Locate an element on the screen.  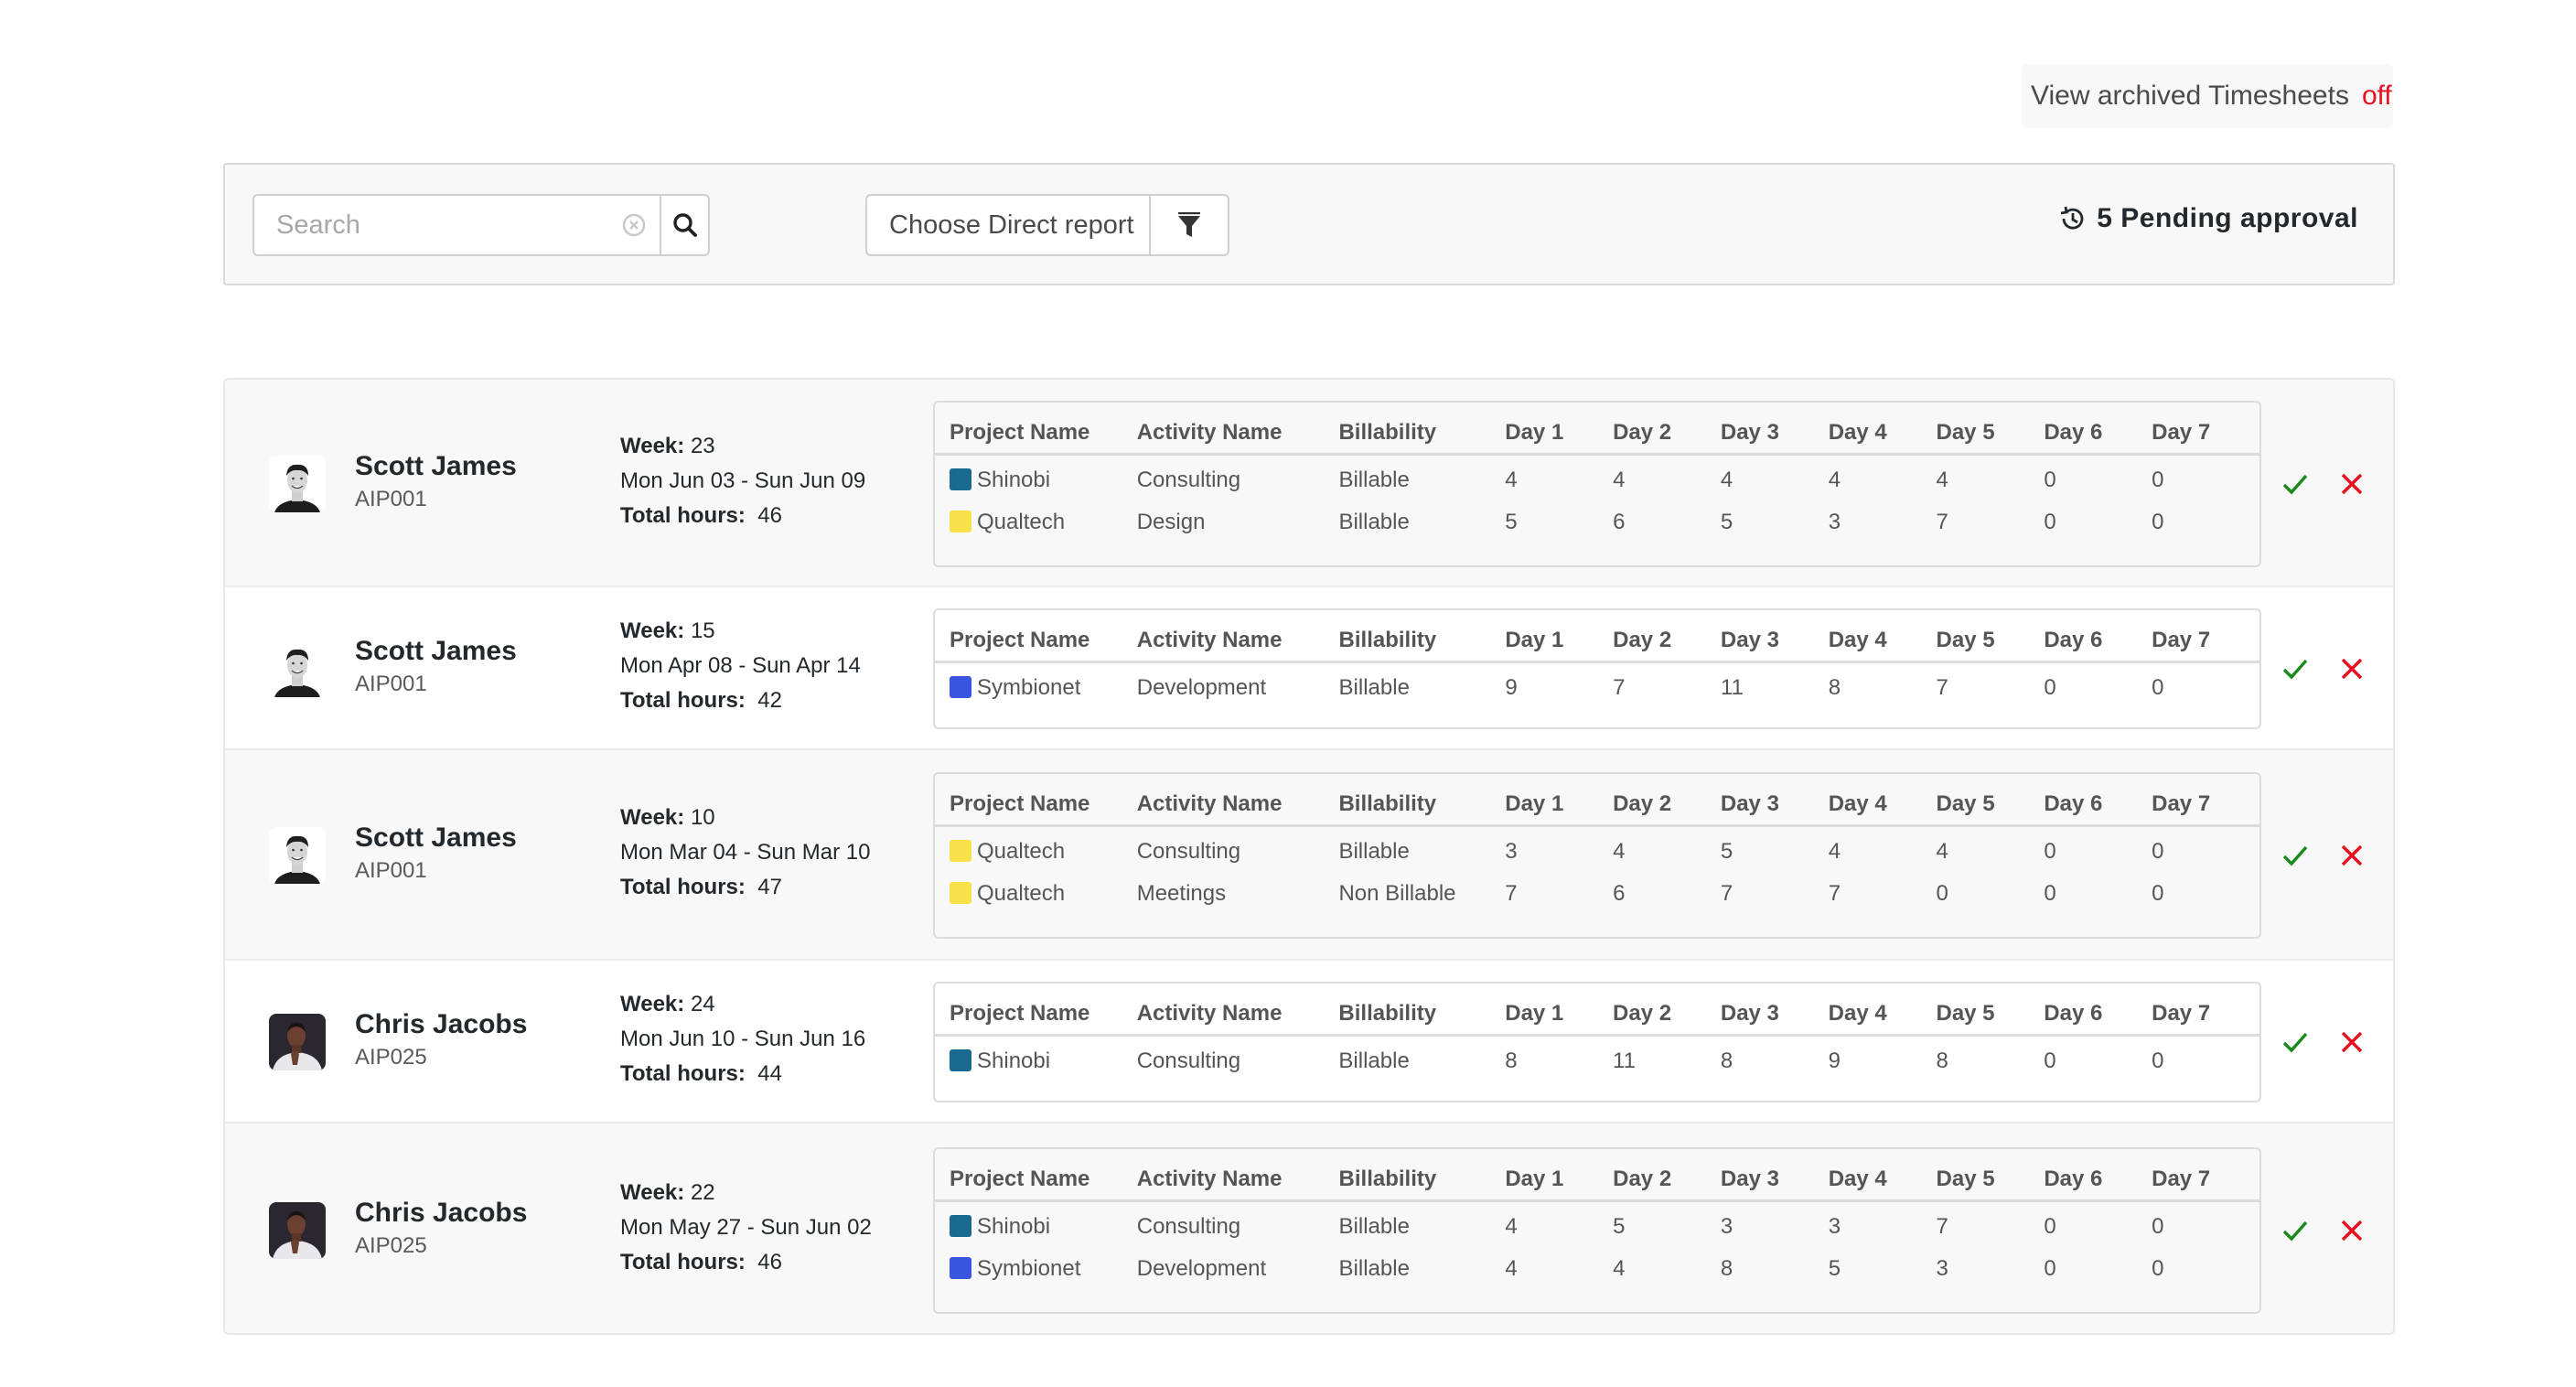
billability-cell: Non Billable is located at coordinates (1397, 893).